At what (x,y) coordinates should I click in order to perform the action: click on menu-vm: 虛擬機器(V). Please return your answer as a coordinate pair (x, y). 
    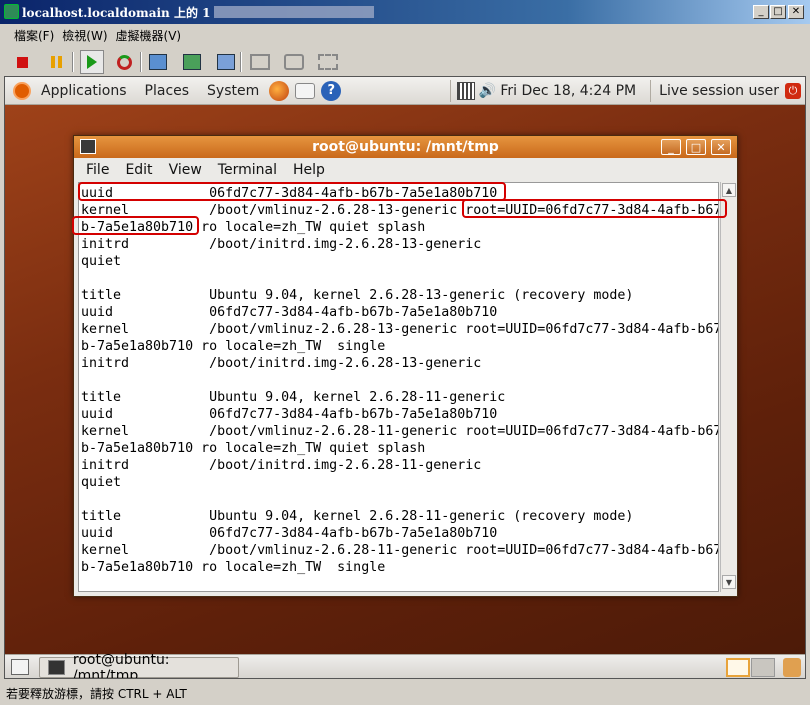
    Looking at the image, I should click on (149, 35).